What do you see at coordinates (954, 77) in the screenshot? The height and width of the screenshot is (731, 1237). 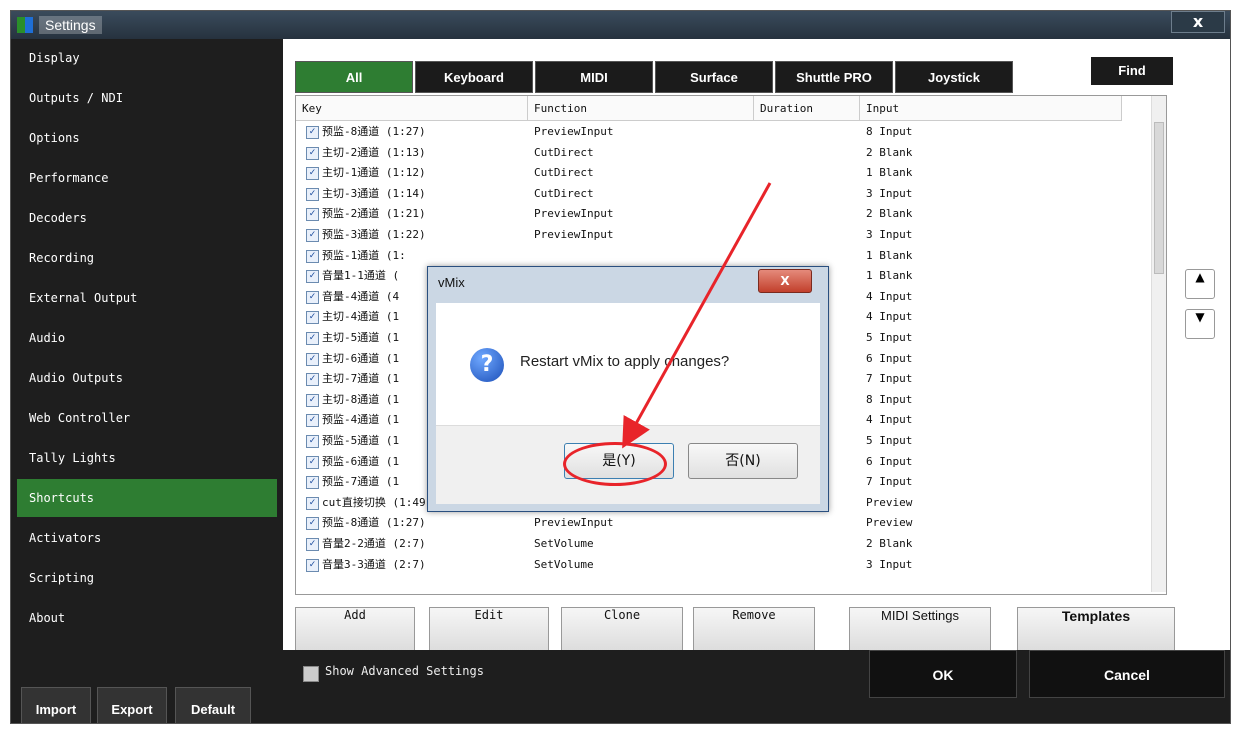 I see `tab-joystick: Joystick` at bounding box center [954, 77].